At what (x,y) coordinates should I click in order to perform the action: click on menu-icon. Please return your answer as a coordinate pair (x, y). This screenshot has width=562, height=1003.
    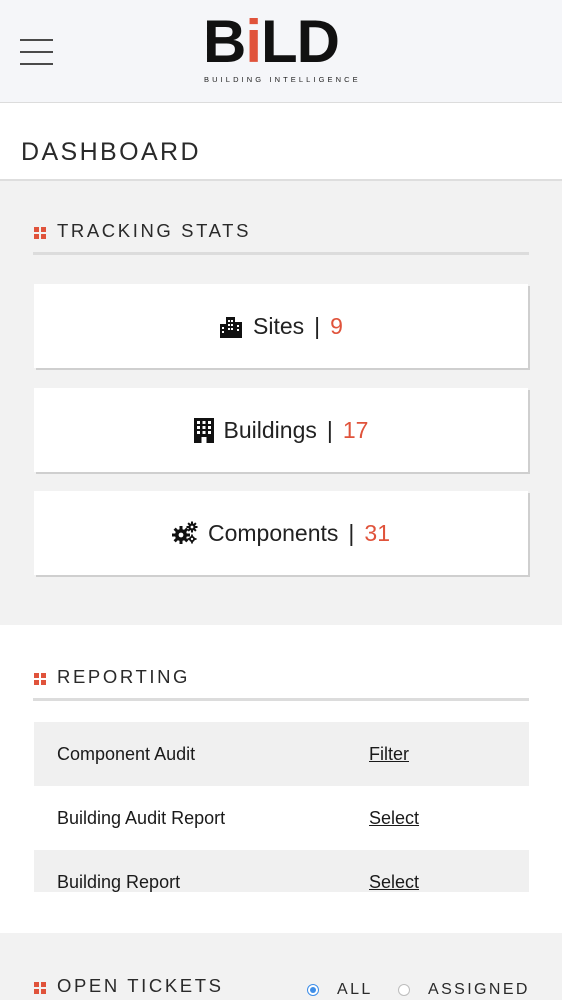
    Looking at the image, I should click on (37, 53).